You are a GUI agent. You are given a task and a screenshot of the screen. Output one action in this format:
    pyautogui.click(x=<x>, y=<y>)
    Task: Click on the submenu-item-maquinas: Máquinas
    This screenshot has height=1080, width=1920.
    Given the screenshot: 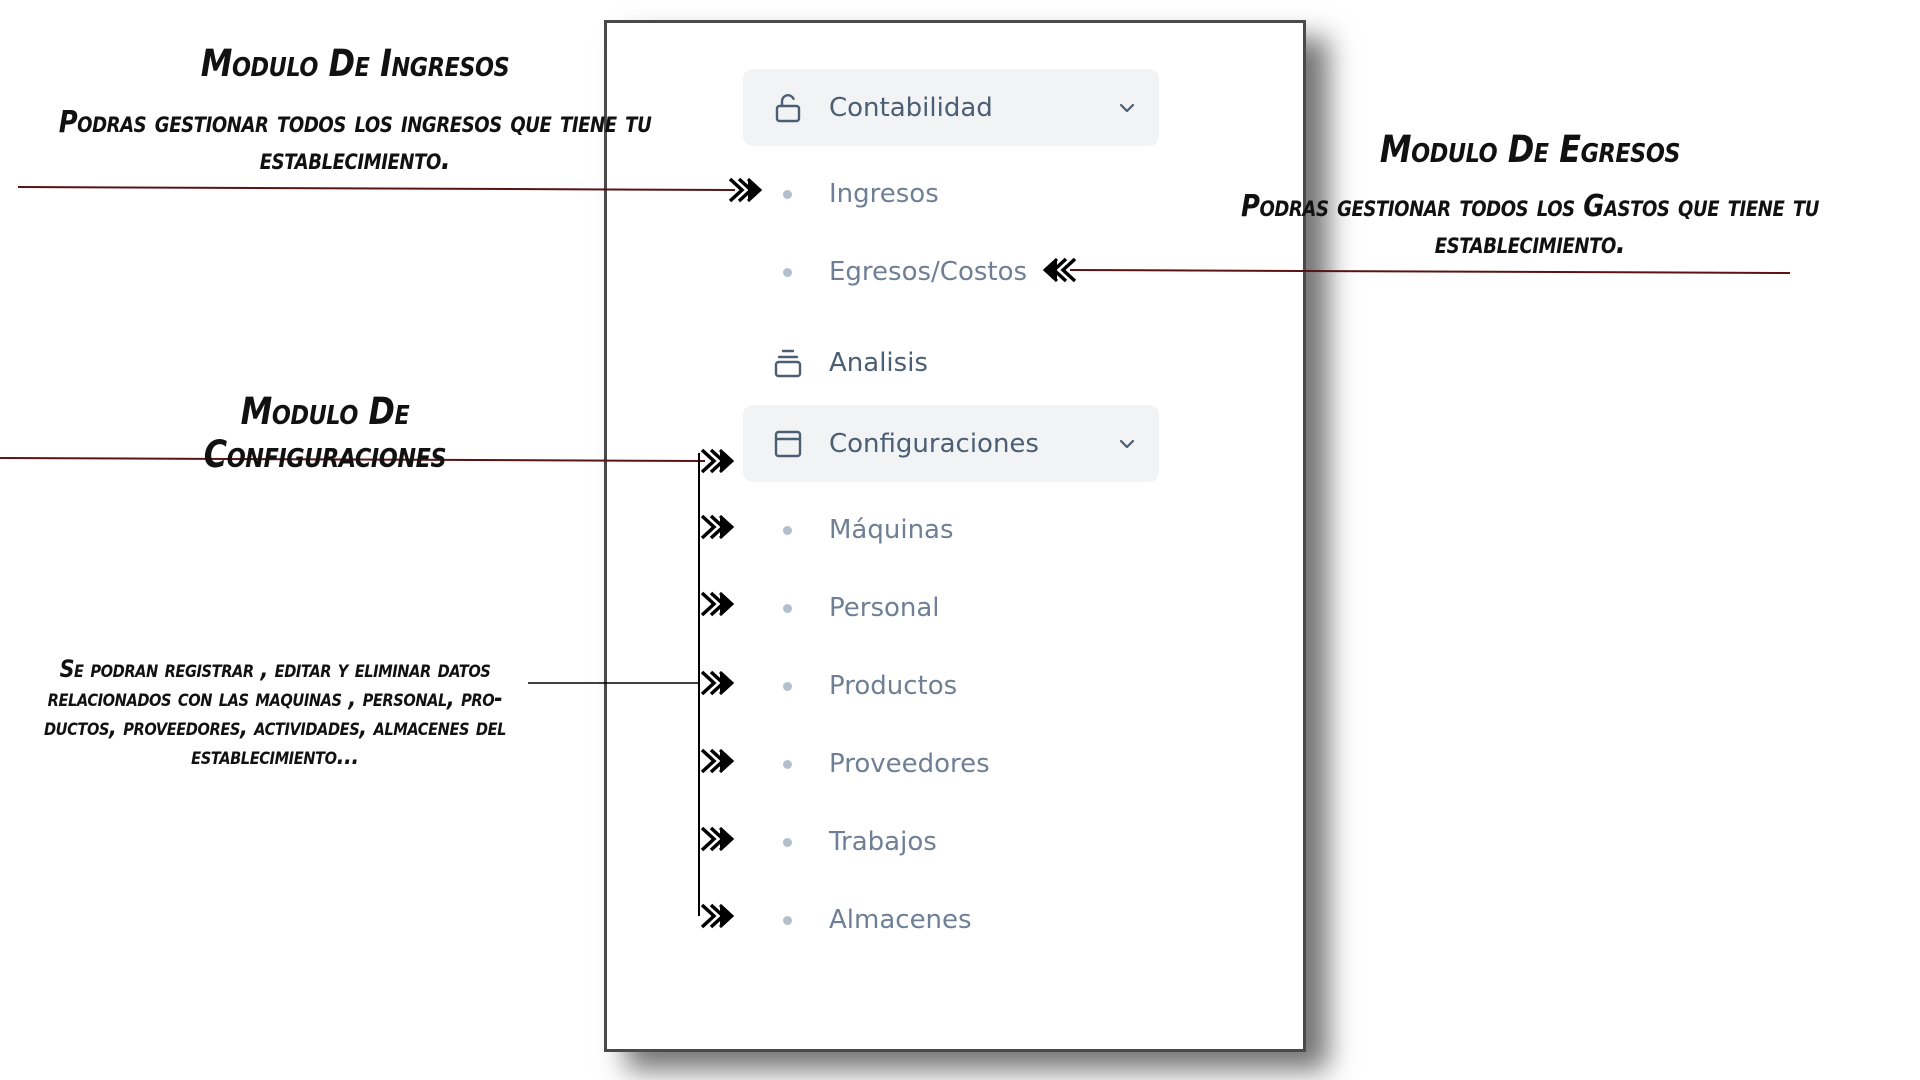 What is the action you would take?
    pyautogui.click(x=951, y=530)
    